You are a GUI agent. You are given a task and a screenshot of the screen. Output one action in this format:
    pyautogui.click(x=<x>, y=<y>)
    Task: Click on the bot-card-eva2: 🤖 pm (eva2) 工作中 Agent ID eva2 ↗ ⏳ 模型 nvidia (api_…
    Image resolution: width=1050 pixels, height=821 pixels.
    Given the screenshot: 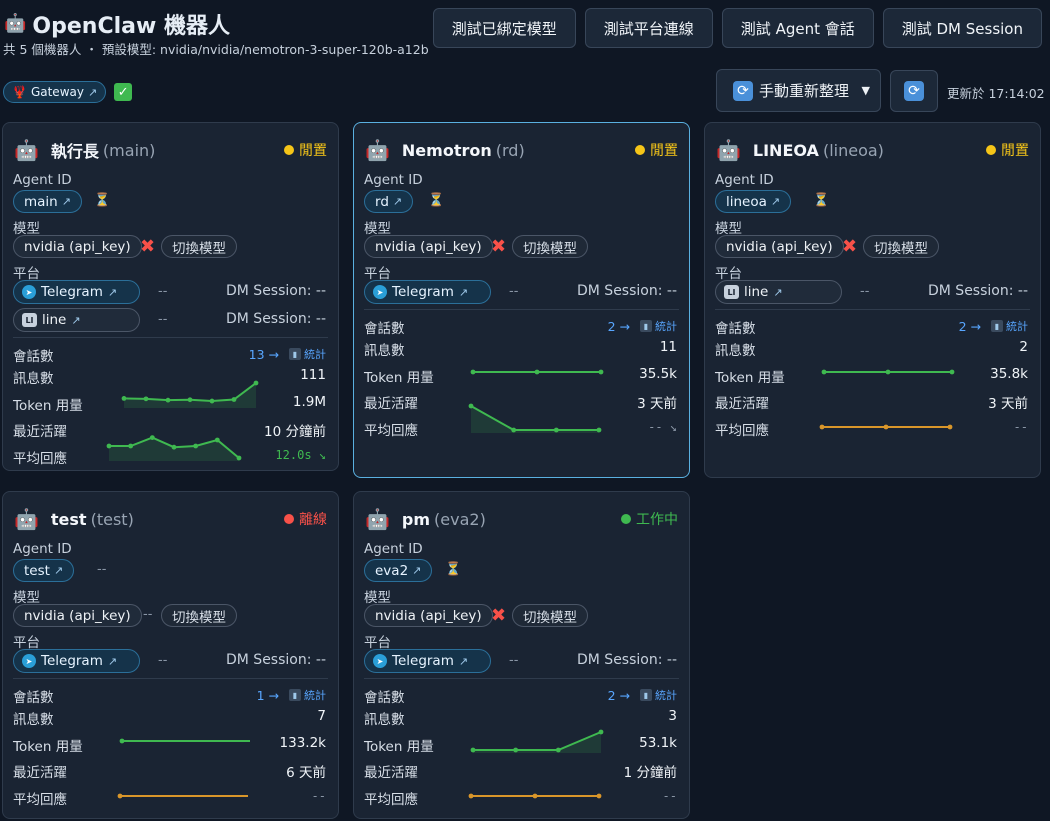 What is the action you would take?
    pyautogui.click(x=521, y=655)
    